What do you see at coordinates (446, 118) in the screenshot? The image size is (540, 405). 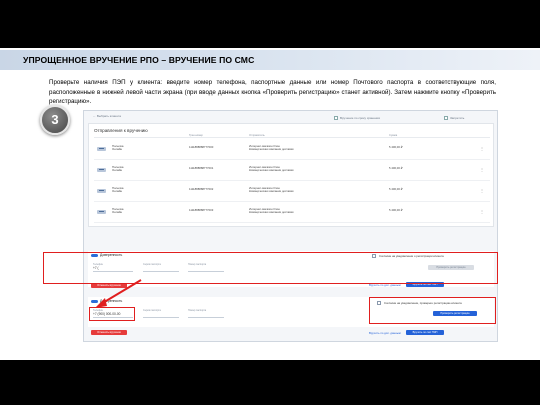 I see `forbid-checkbox` at bounding box center [446, 118].